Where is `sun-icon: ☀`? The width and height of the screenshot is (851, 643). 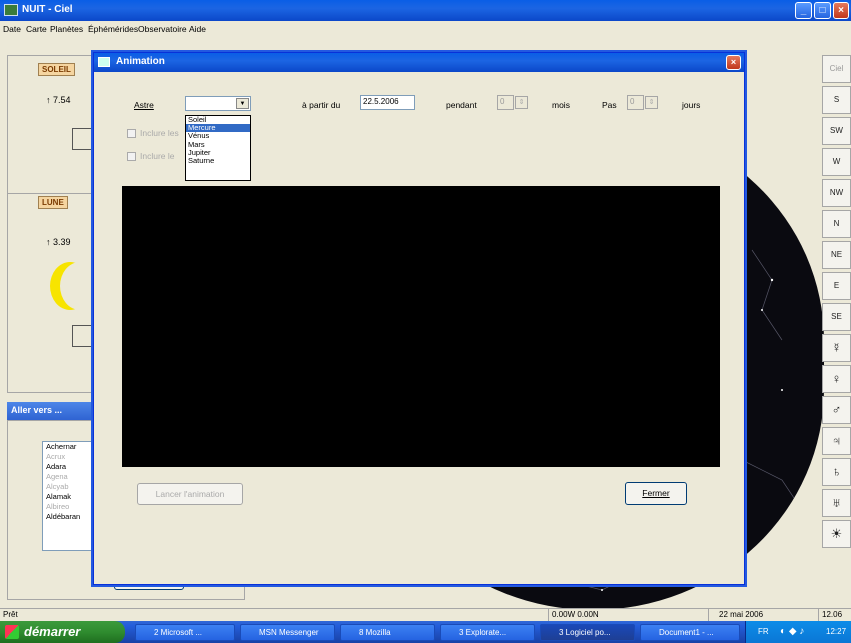
sun-icon: ☀ is located at coordinates (836, 534).